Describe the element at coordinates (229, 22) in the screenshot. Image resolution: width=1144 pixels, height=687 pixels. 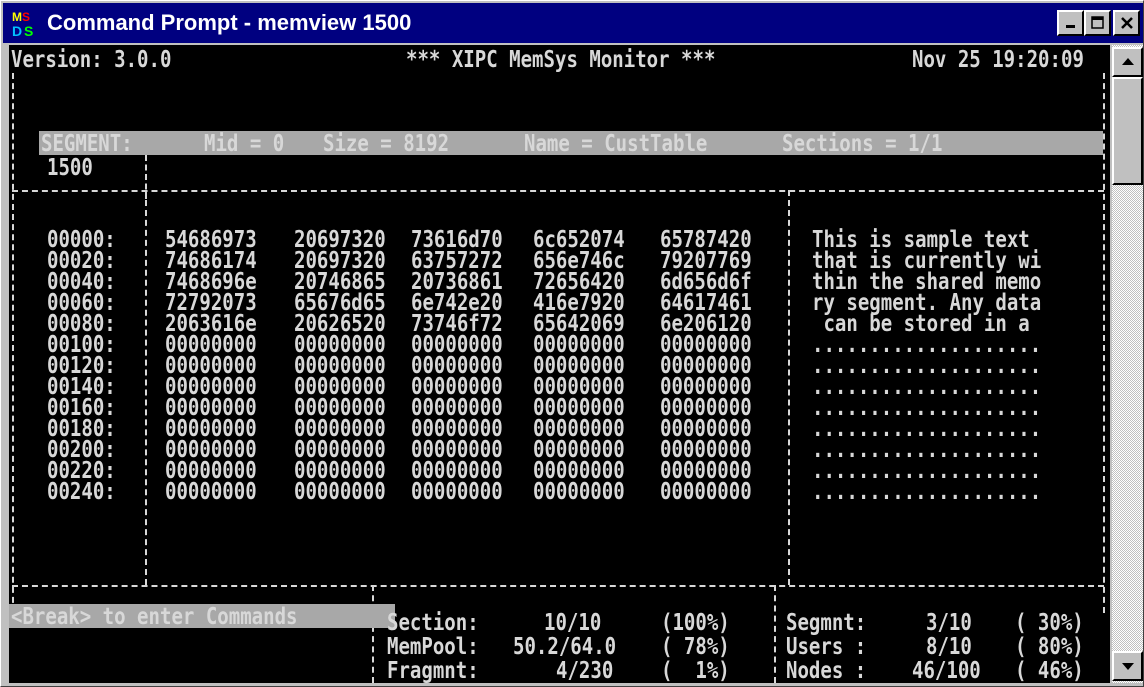
I see `window-title: Command Prompt - memview 1500` at that location.